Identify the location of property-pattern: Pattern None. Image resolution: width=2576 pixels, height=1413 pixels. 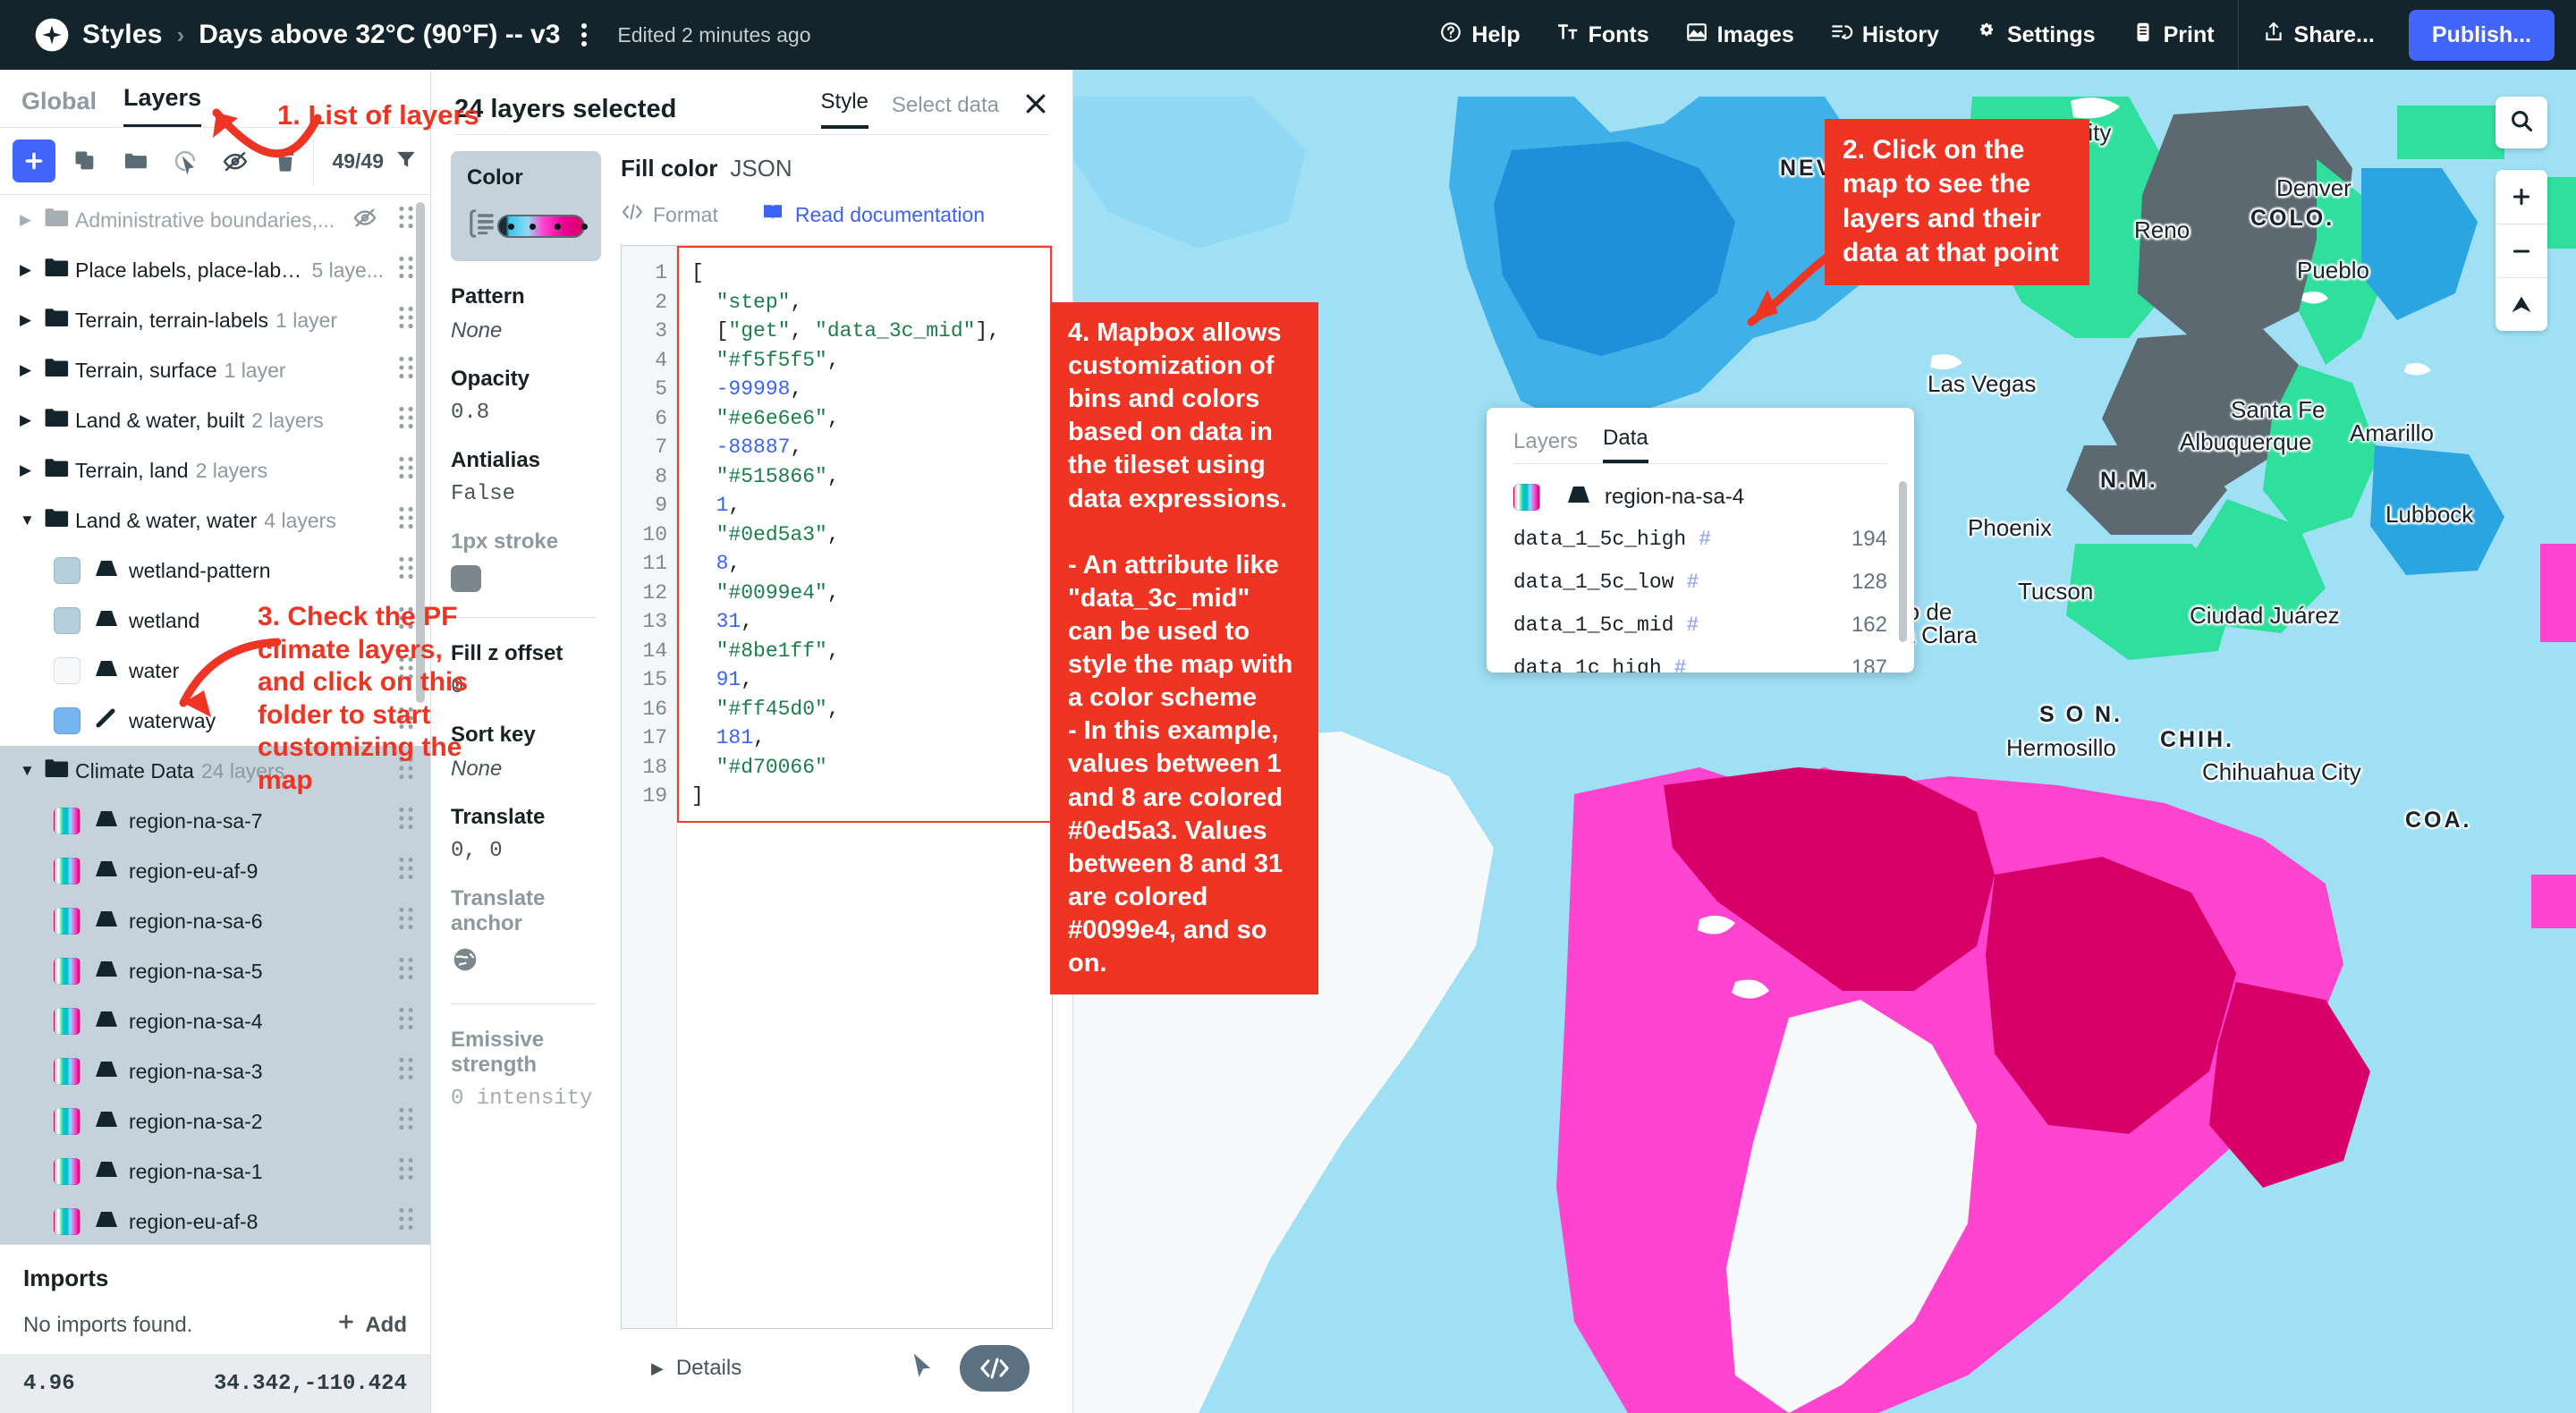
(530, 313).